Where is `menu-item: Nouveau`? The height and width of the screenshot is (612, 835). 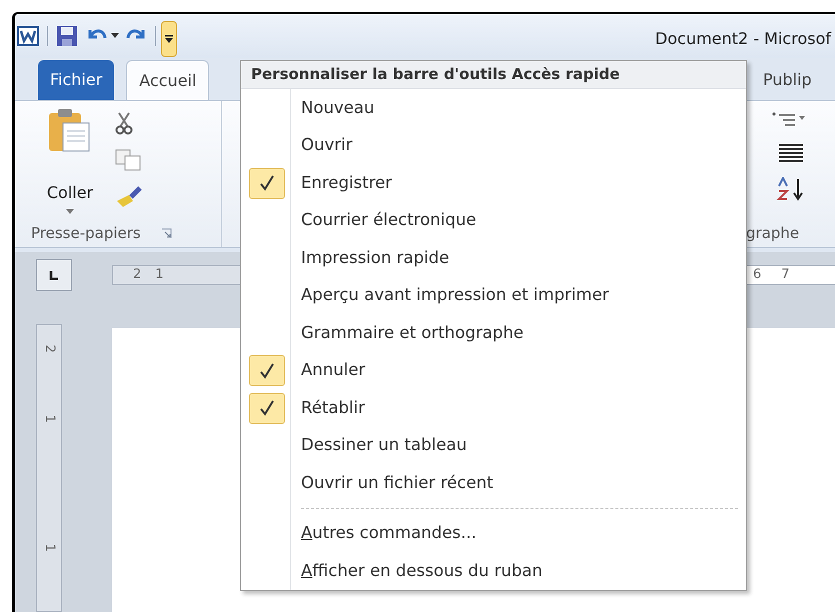 menu-item: Nouveau is located at coordinates (493, 108).